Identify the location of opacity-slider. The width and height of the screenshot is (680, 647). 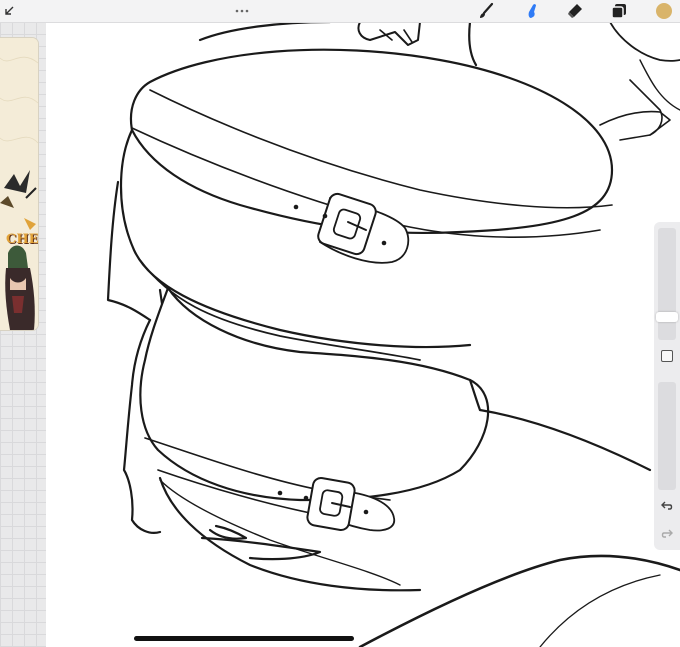
(667, 436).